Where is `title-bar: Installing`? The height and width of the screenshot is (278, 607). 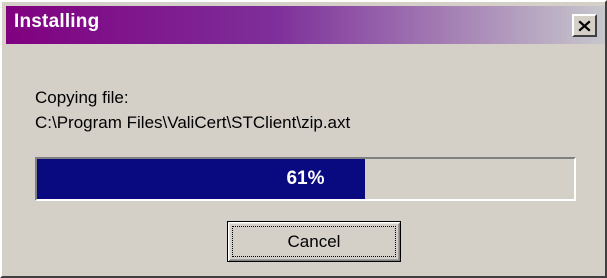 title-bar: Installing is located at coordinates (305, 25).